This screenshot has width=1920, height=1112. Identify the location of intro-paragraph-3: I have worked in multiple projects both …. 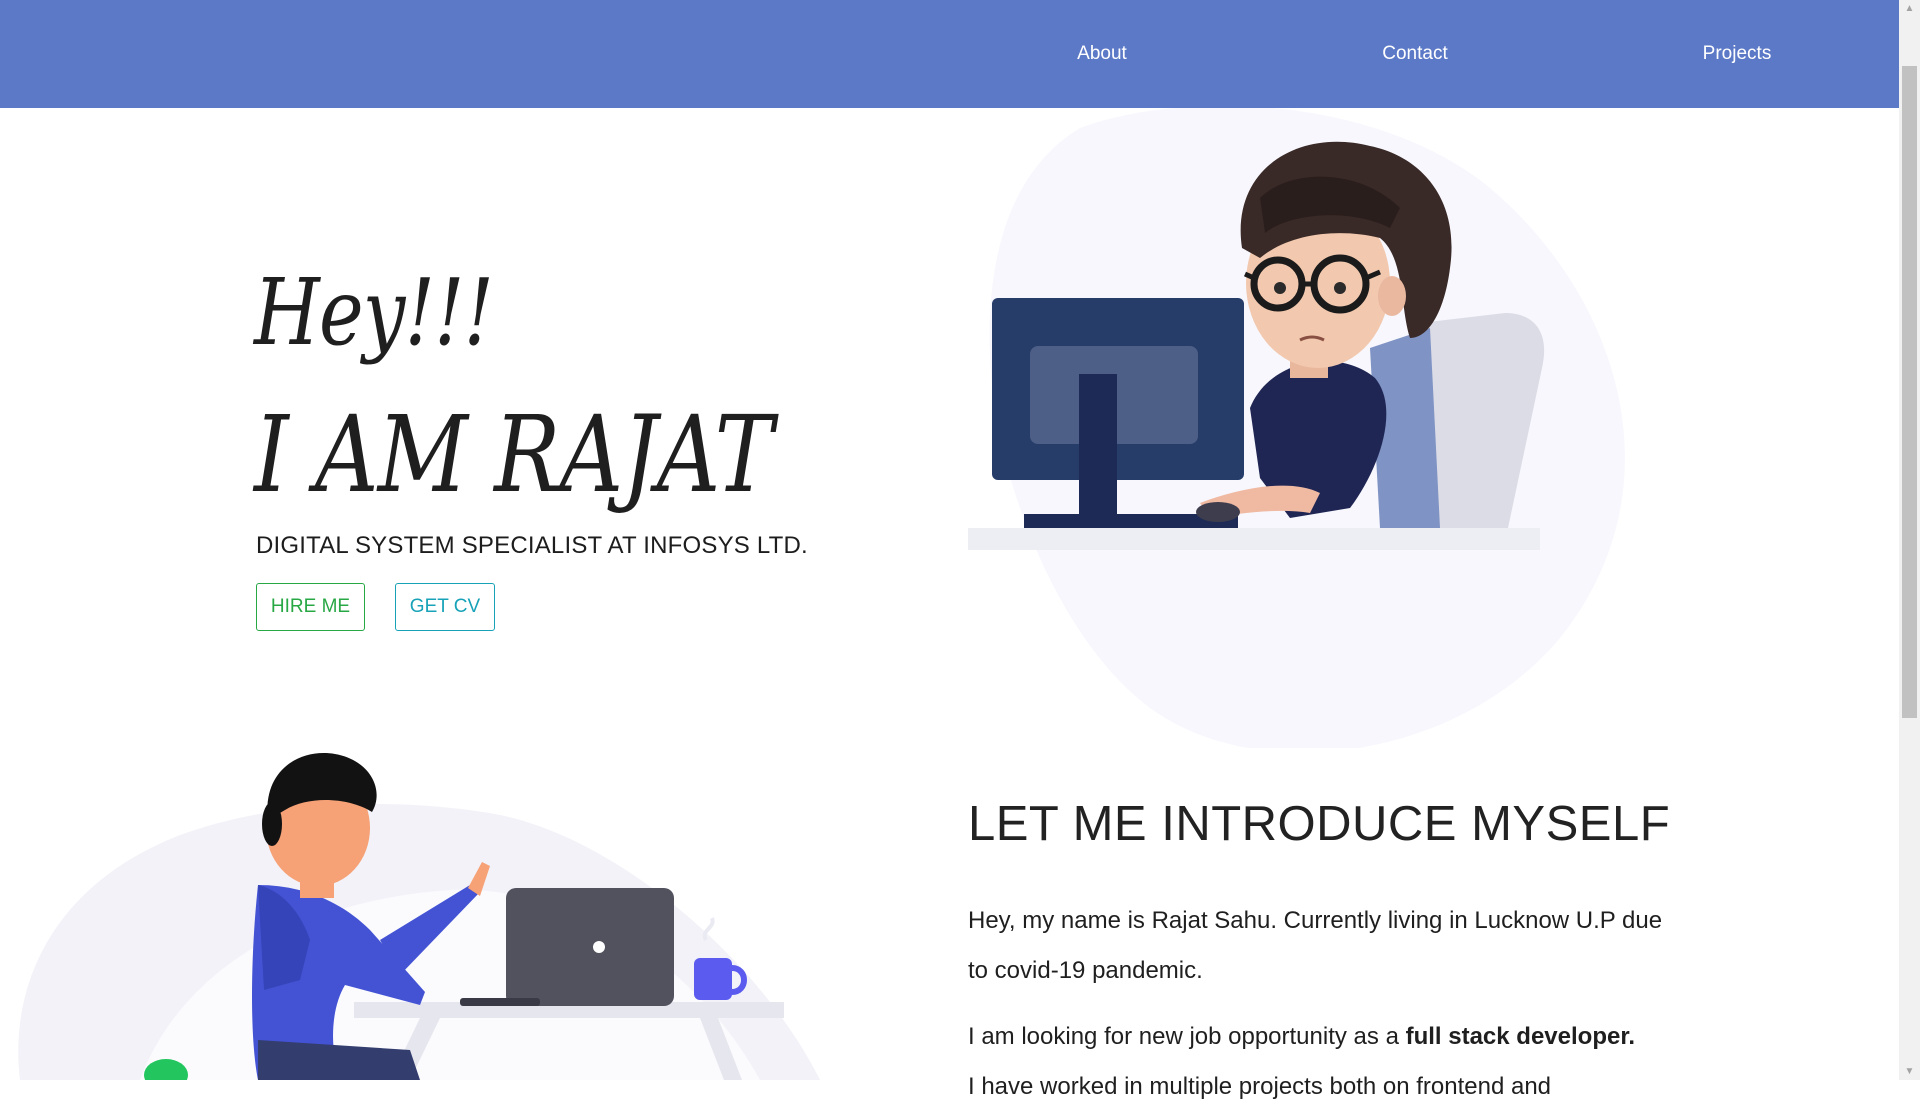
(1260, 1086).